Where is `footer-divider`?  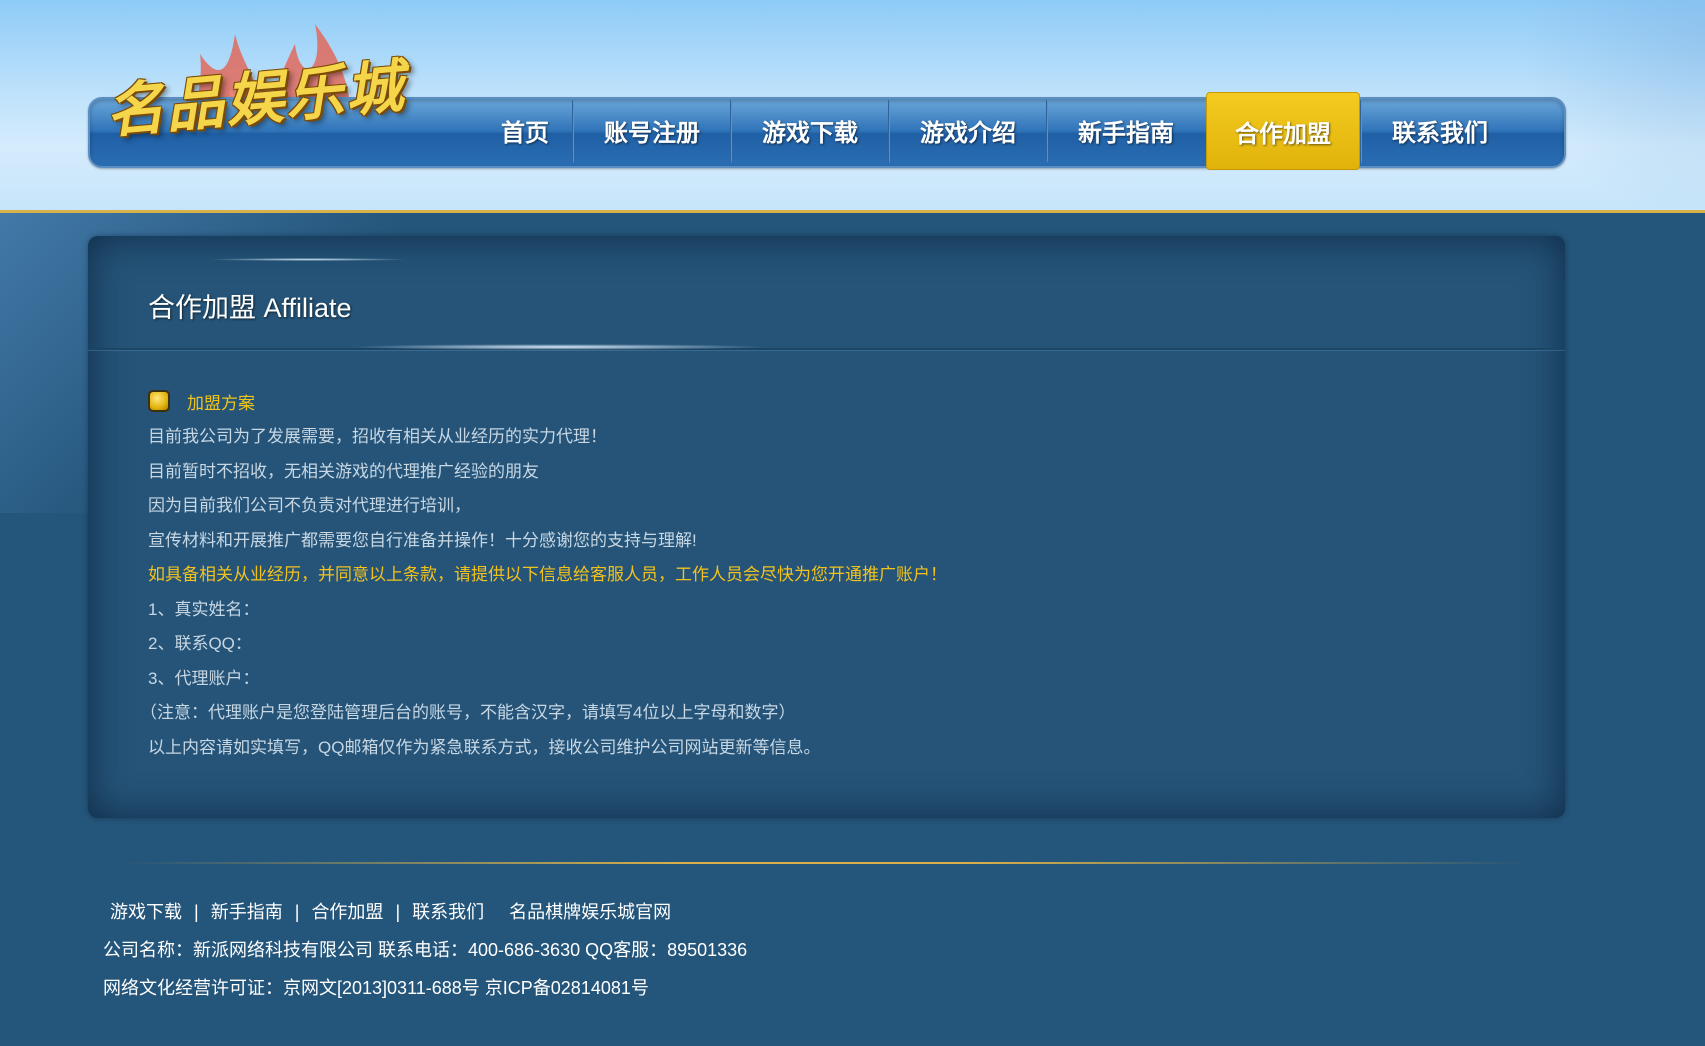 footer-divider is located at coordinates (825, 863).